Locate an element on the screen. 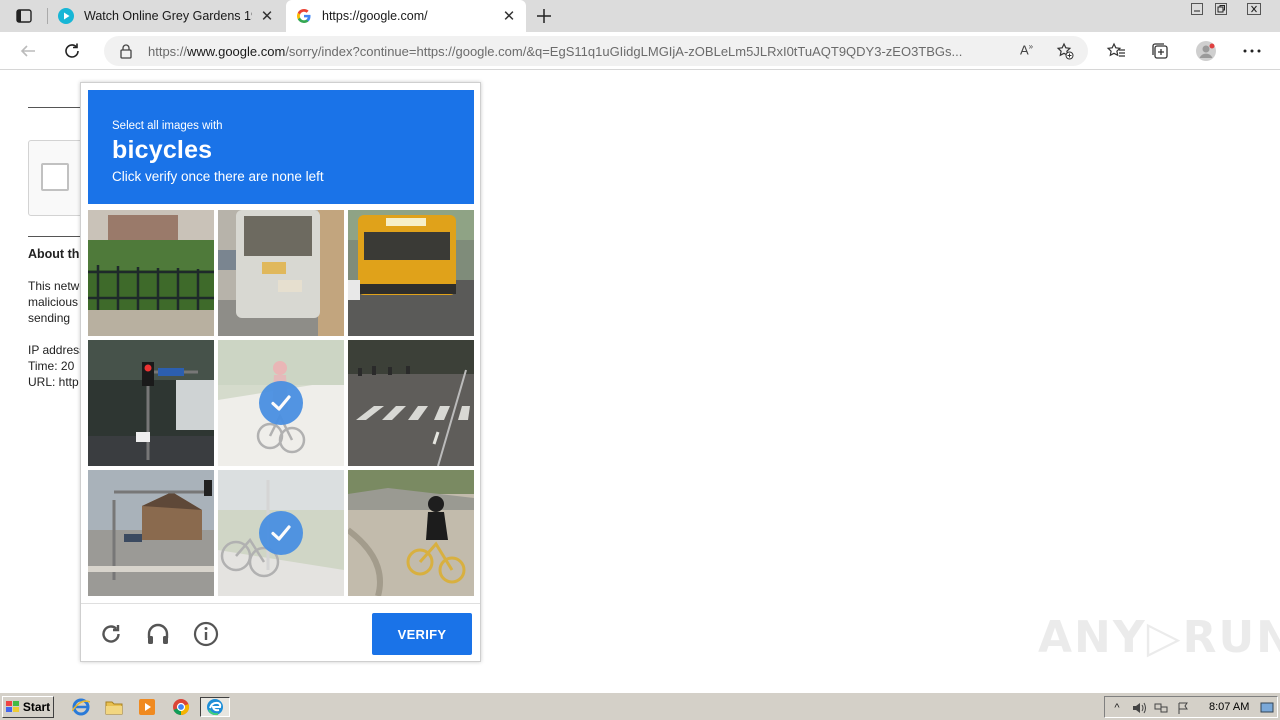  captcha-tile-bus-rear is located at coordinates (281, 273).